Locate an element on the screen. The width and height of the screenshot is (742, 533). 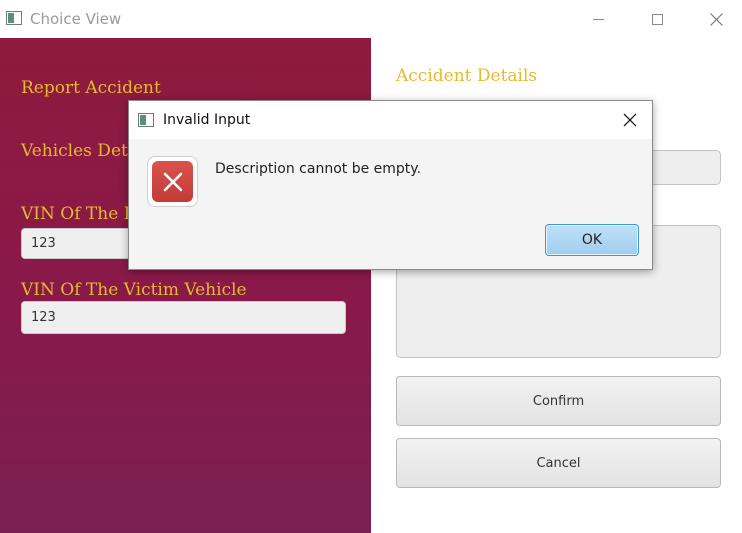
report-accident-heading: Report Accident is located at coordinates (91, 88).